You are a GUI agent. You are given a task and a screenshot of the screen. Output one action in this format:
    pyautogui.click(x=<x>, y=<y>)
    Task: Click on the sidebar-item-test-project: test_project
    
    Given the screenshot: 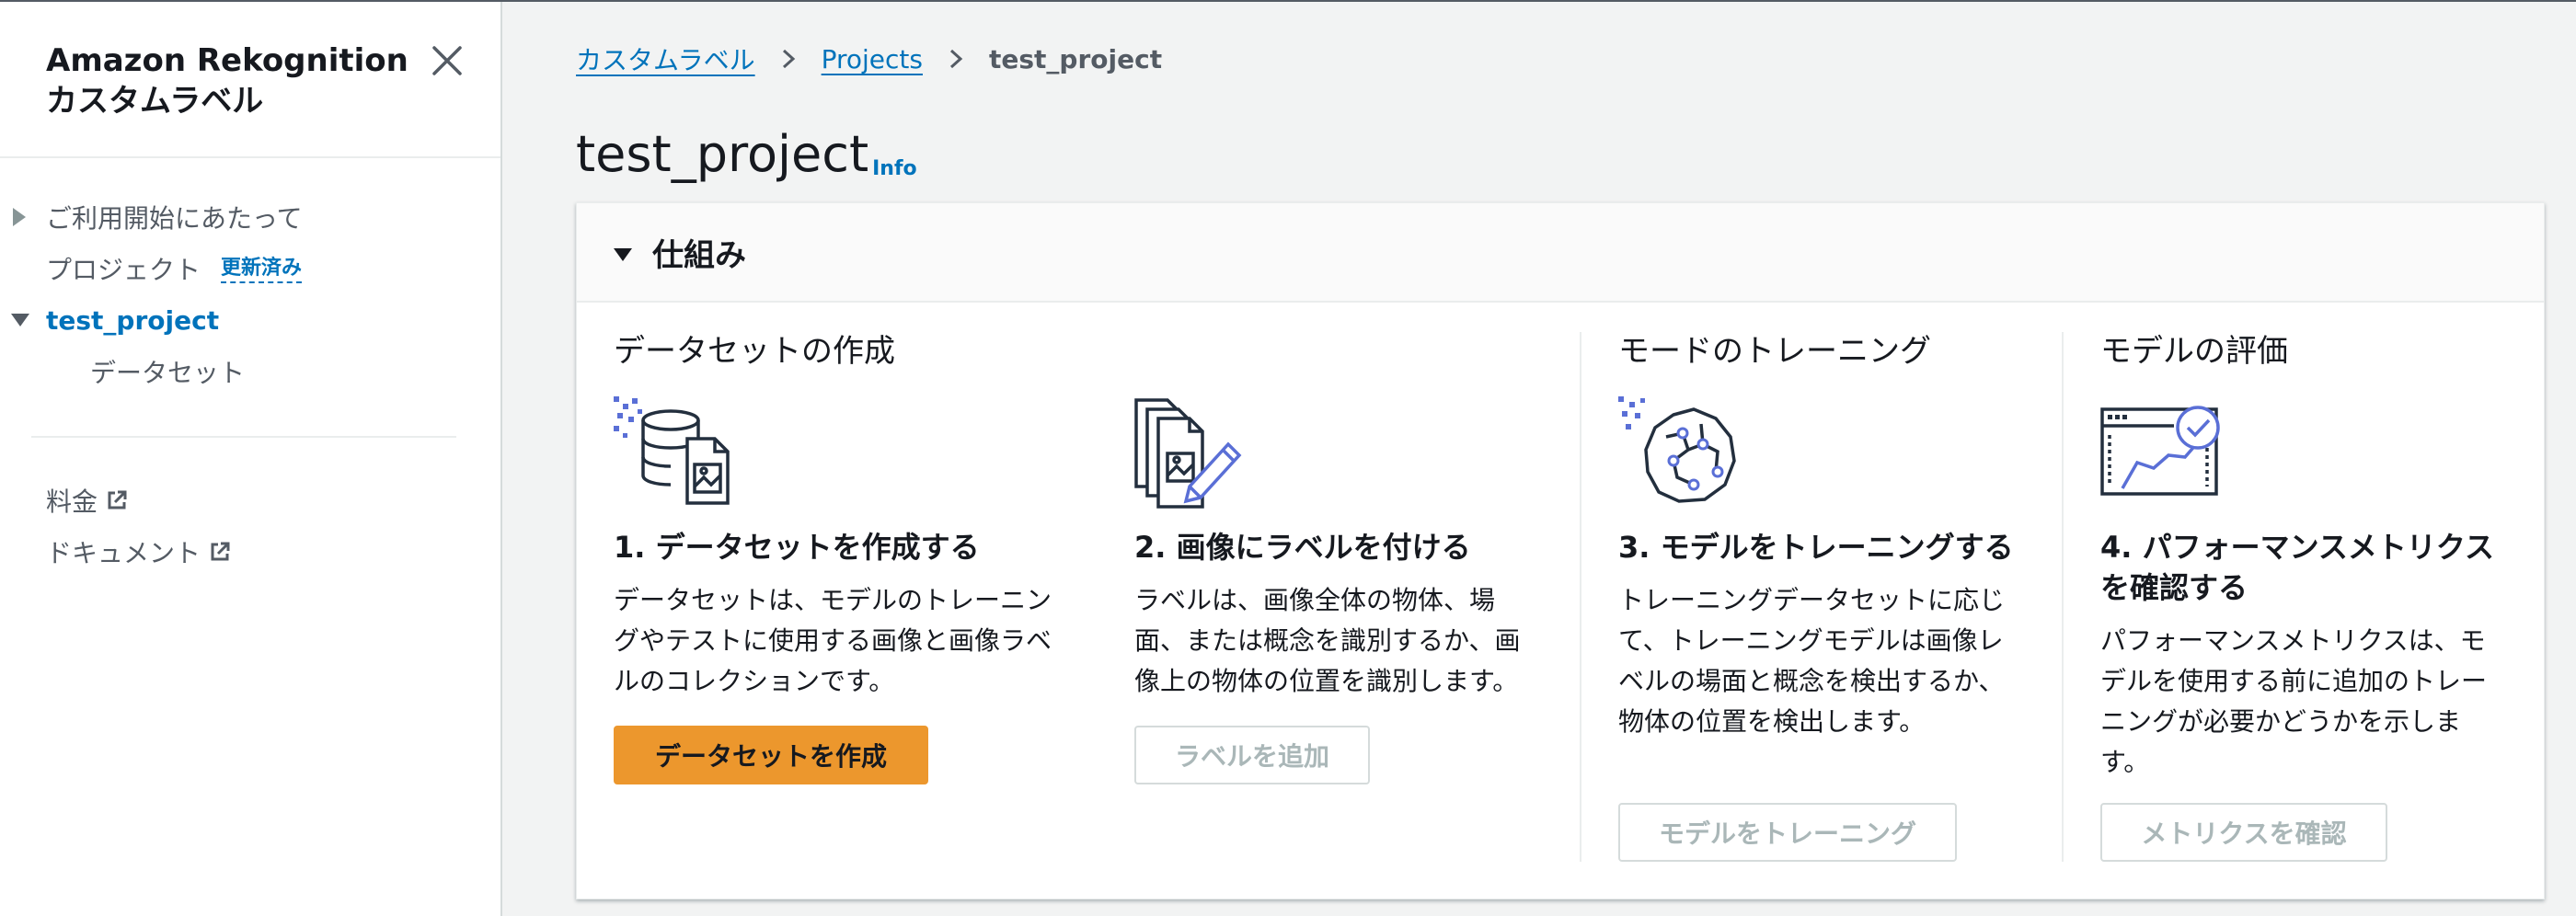 What is the action you would take?
    pyautogui.click(x=250, y=320)
    